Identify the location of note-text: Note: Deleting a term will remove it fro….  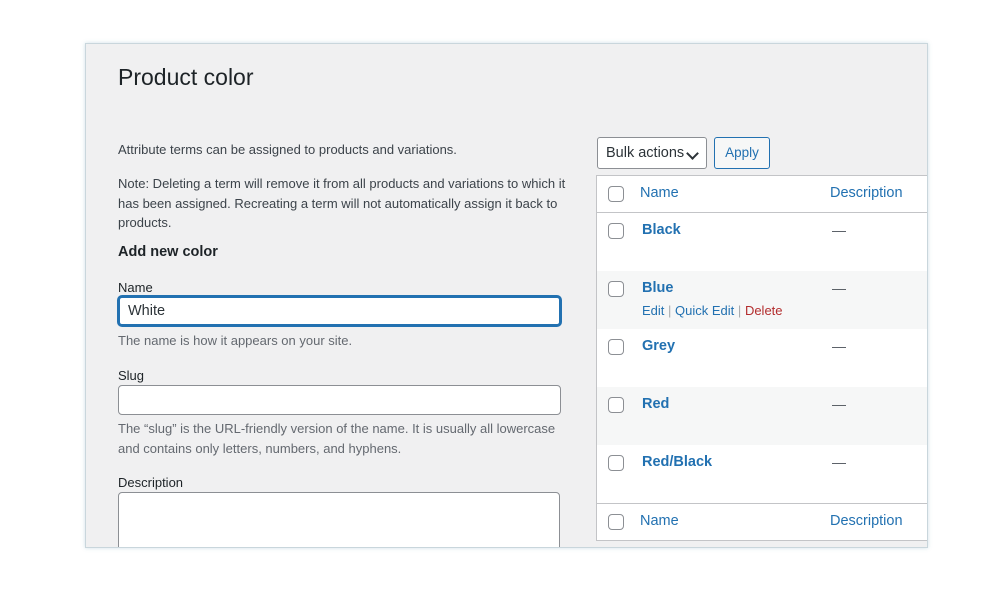
(342, 203).